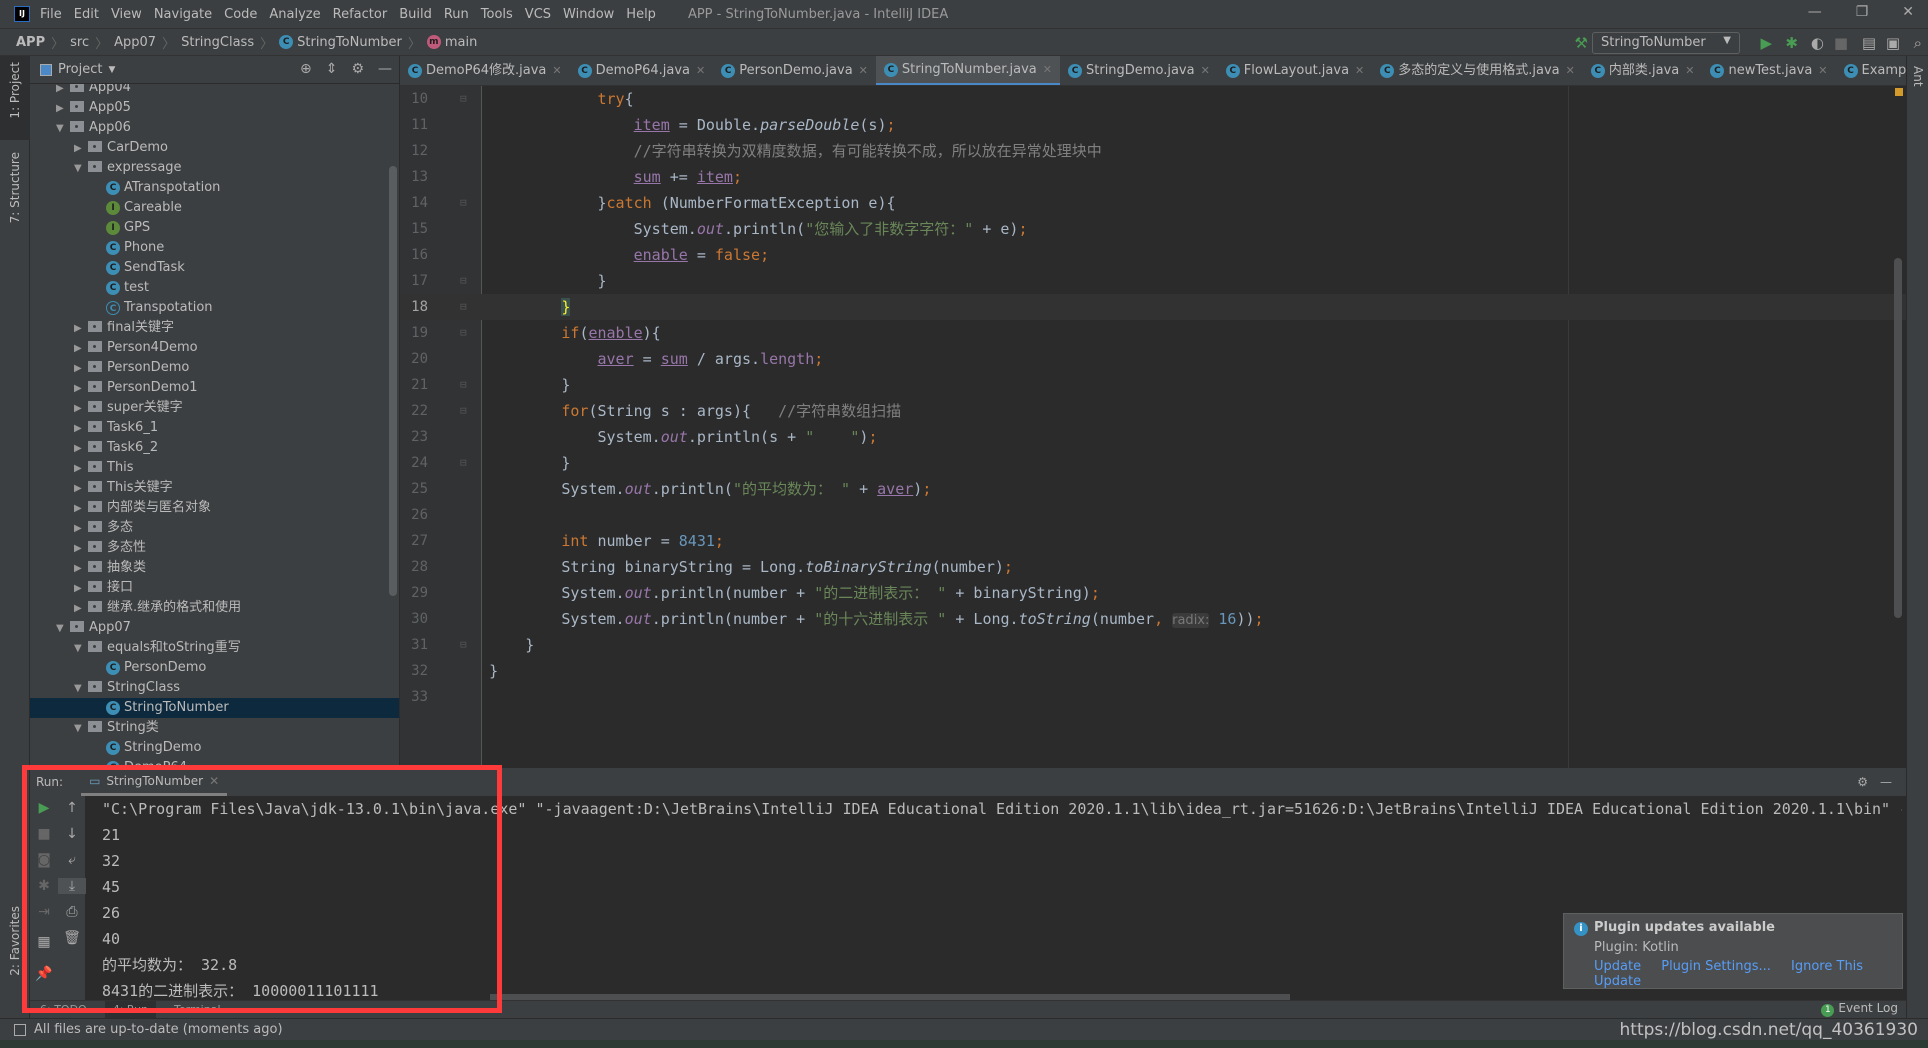 Image resolution: width=1928 pixels, height=1048 pixels. I want to click on editor-tab: C FlowLayout.java ✕, so click(1295, 70).